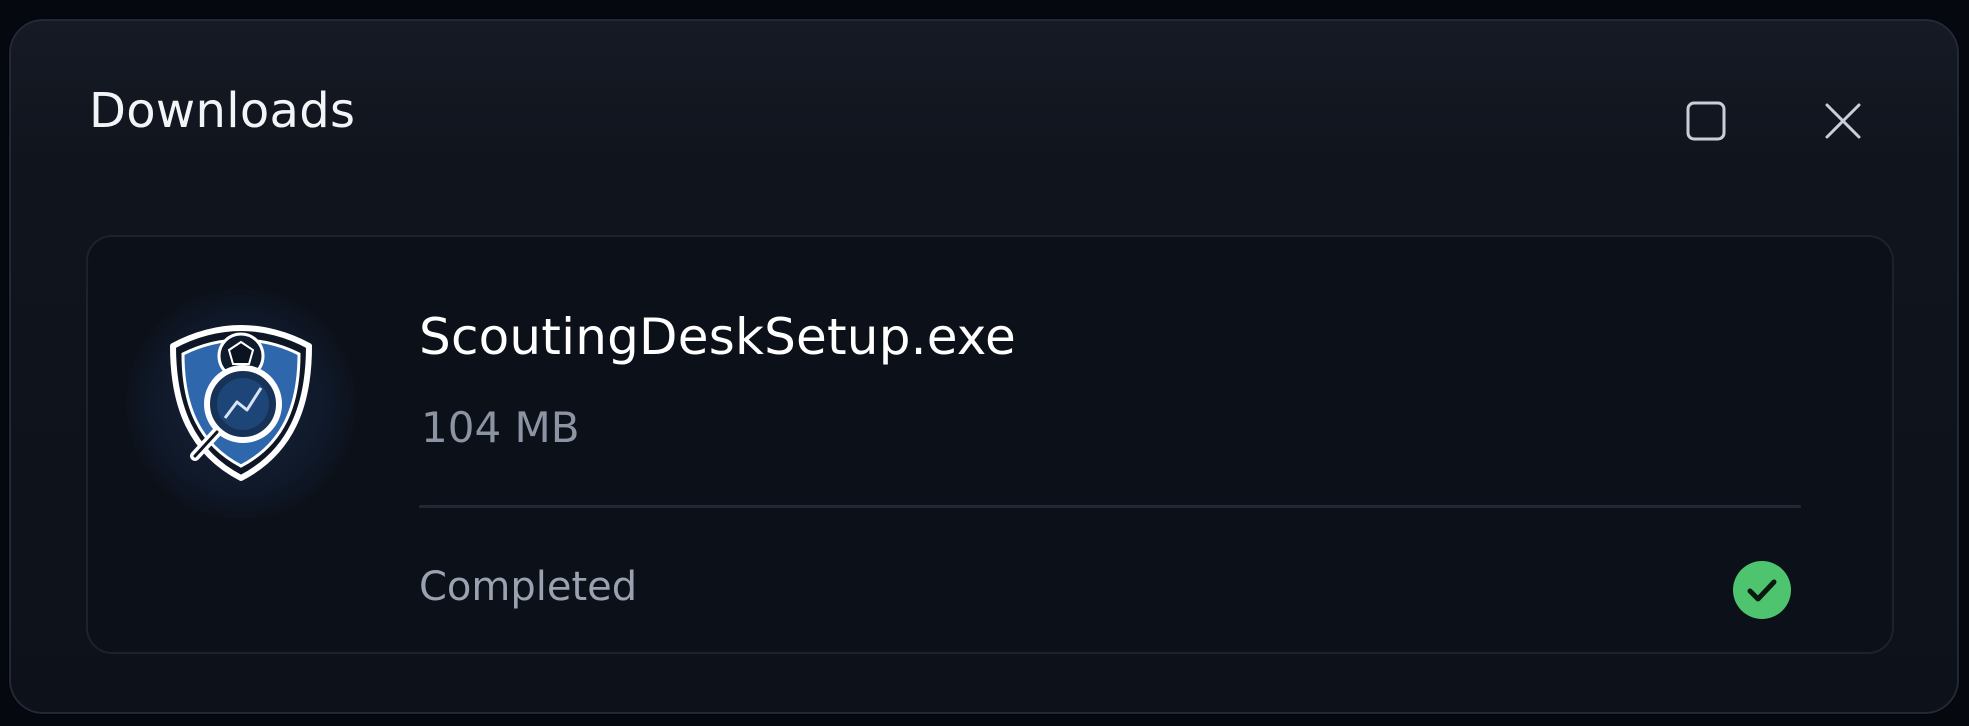 Image resolution: width=1969 pixels, height=726 pixels. Describe the element at coordinates (528, 587) in the screenshot. I see `status-text: Completed` at that location.